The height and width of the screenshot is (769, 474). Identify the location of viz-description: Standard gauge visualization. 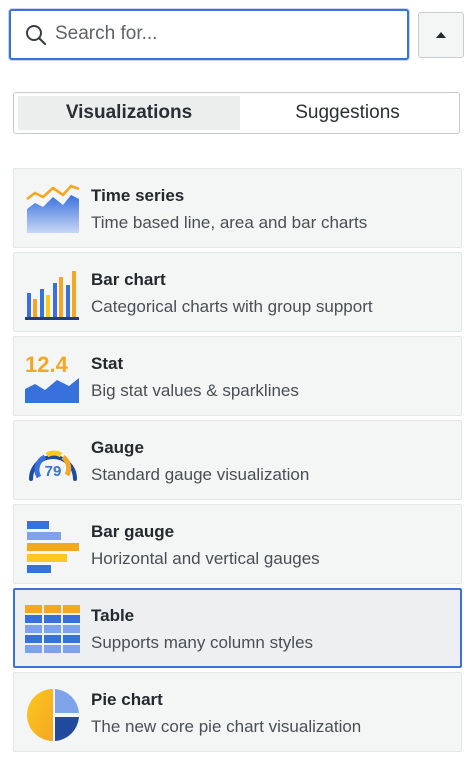
(200, 474).